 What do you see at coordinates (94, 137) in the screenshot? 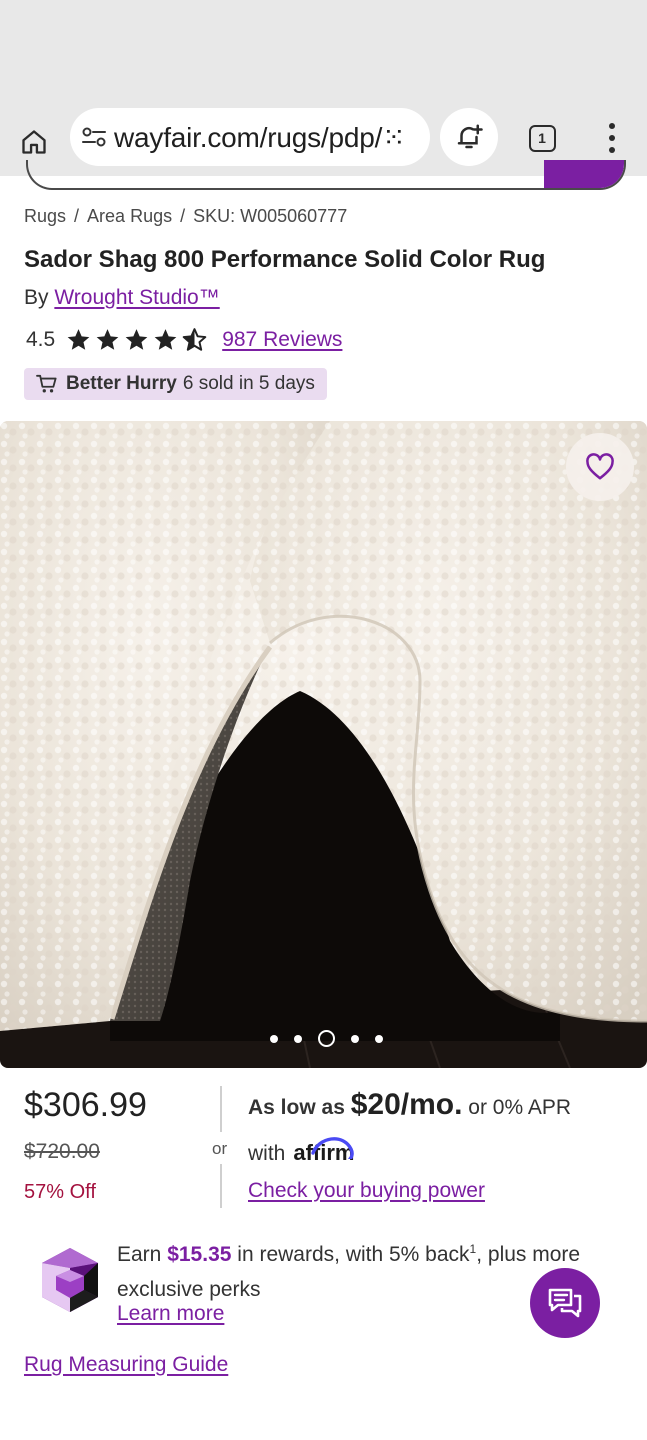
I see `site-settings-icon` at bounding box center [94, 137].